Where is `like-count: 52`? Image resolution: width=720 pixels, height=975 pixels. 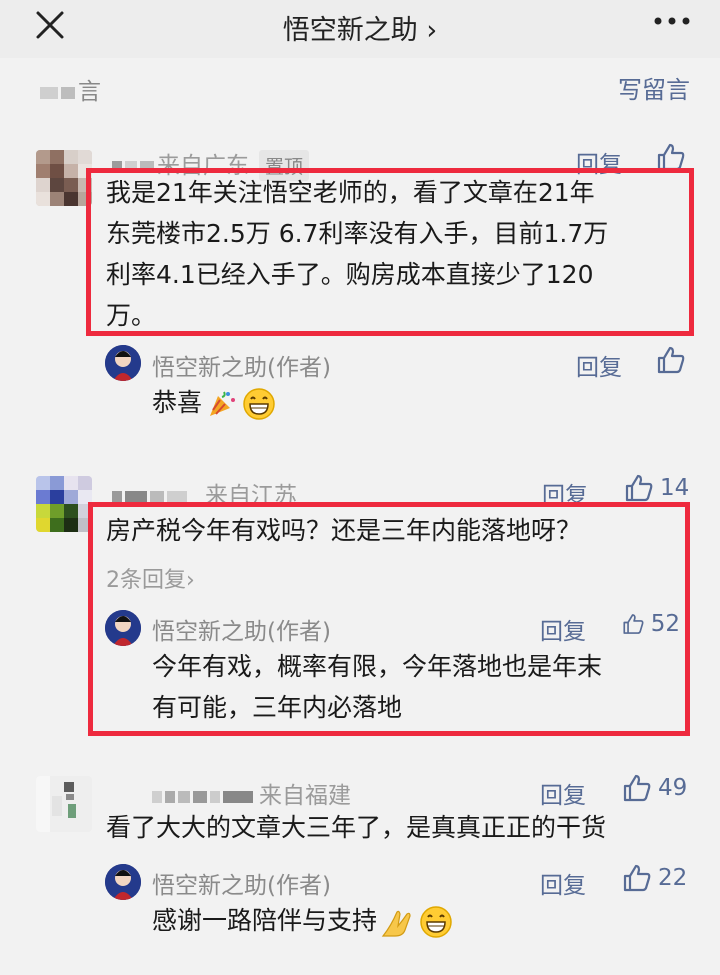 like-count: 52 is located at coordinates (665, 624).